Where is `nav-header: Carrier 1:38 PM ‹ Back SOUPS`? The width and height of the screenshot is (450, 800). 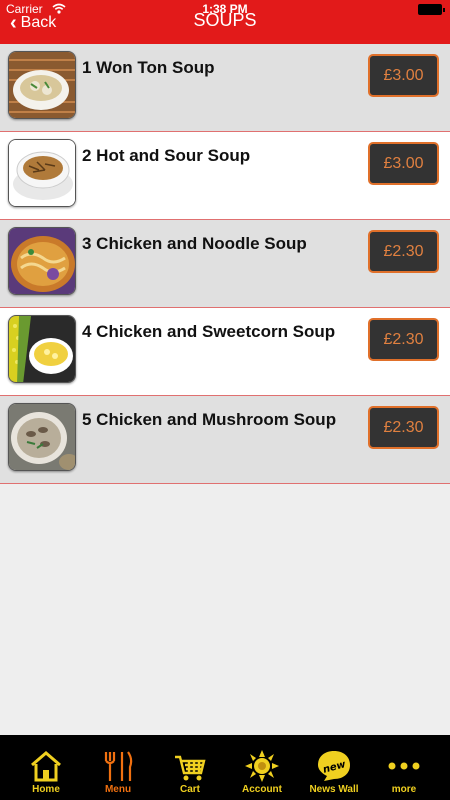 nav-header: Carrier 1:38 PM ‹ Back SOUPS is located at coordinates (225, 22).